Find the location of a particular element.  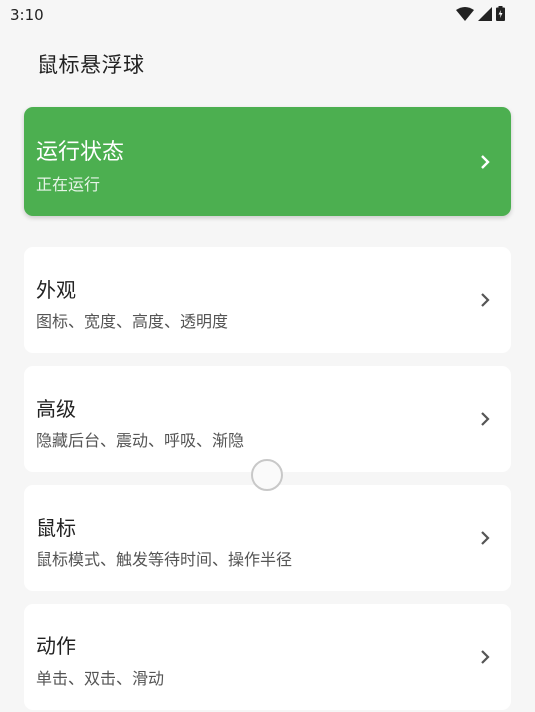

page-title: 鼠标悬浮球 is located at coordinates (91, 65).